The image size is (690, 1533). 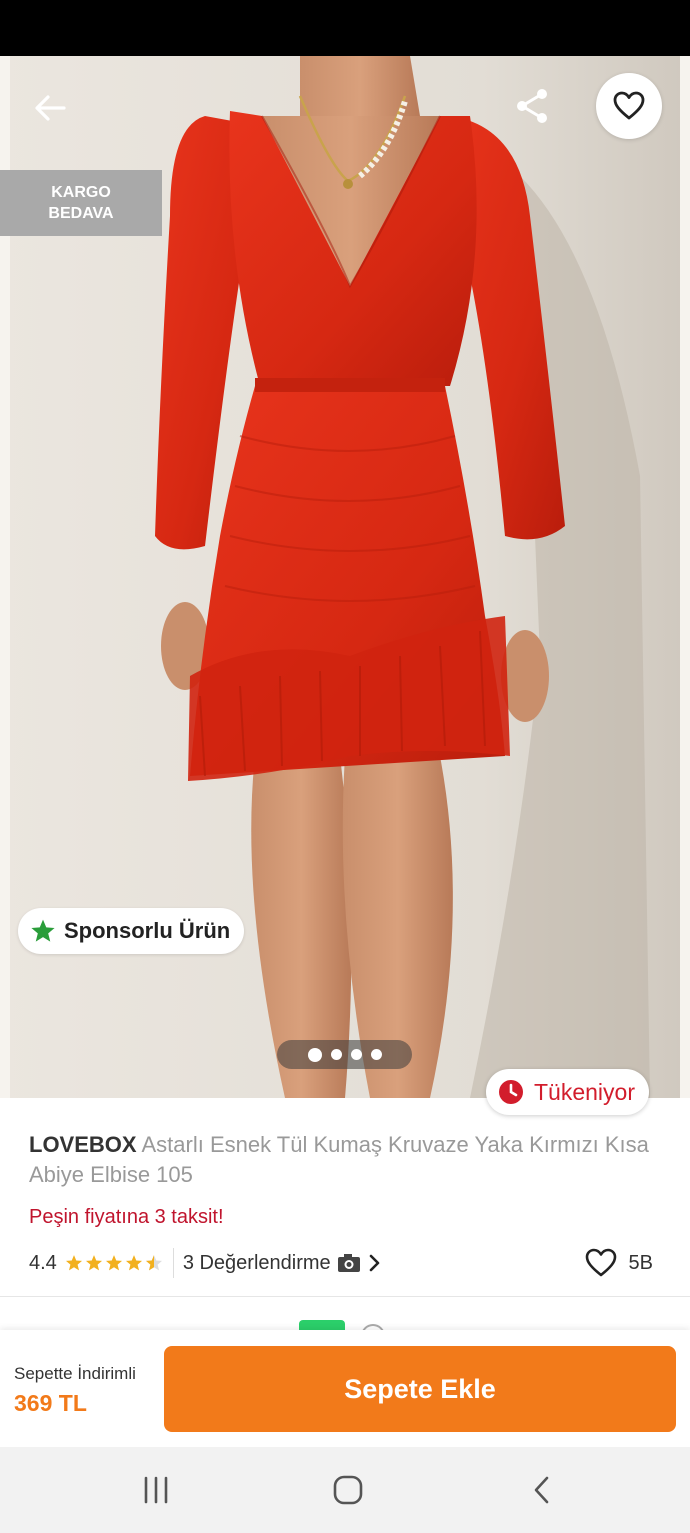 What do you see at coordinates (584, 1091) in the screenshot?
I see `low-stock-label: Tükeniyor` at bounding box center [584, 1091].